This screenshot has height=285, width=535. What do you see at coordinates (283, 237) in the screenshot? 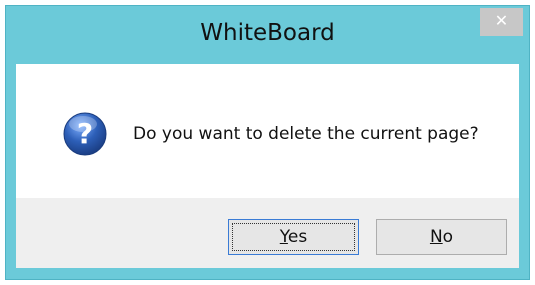
I see `yes-accelerator: Y` at bounding box center [283, 237].